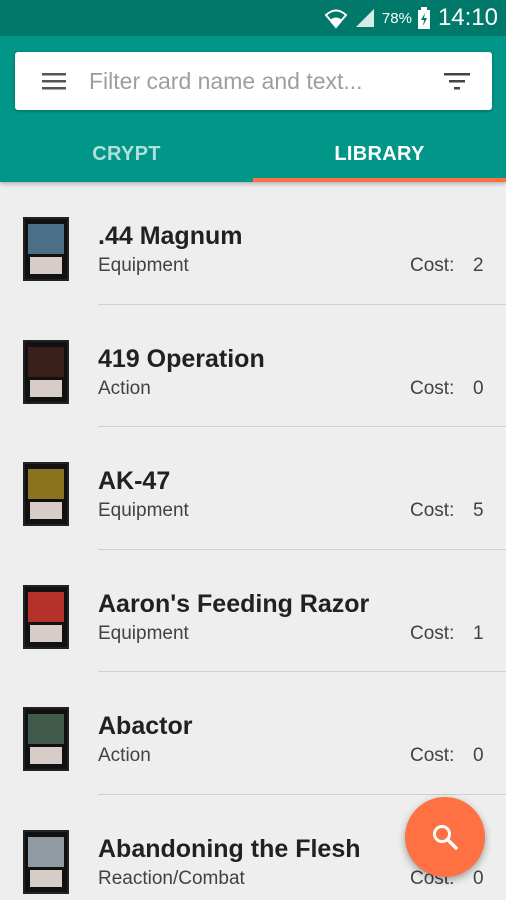  What do you see at coordinates (253, 488) in the screenshot?
I see `list-item: AK-47 Equipment Cost: 5` at bounding box center [253, 488].